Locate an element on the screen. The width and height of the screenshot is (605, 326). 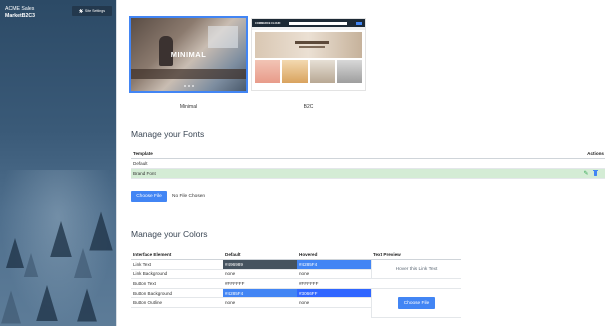
gear-icon is located at coordinates (80, 11).